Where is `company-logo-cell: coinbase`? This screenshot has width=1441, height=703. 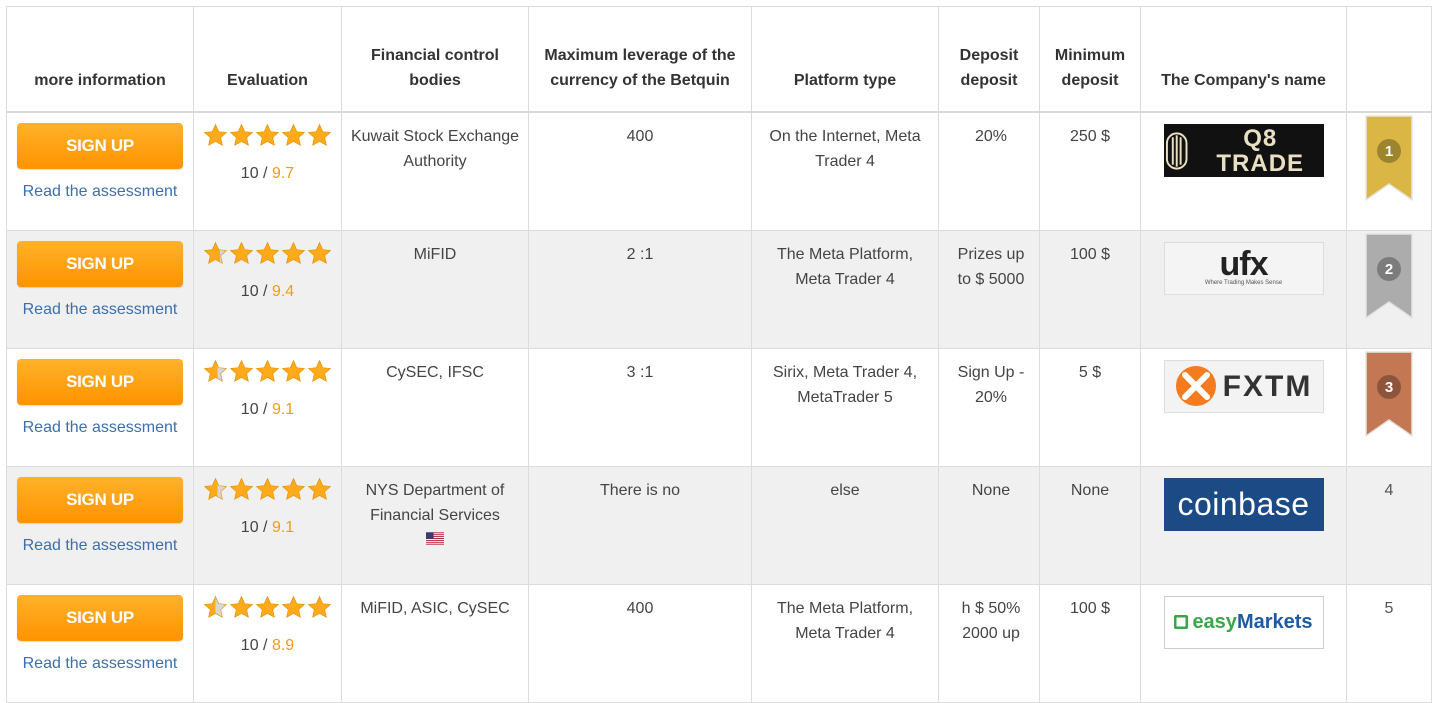
company-logo-cell: coinbase is located at coordinates (1243, 525).